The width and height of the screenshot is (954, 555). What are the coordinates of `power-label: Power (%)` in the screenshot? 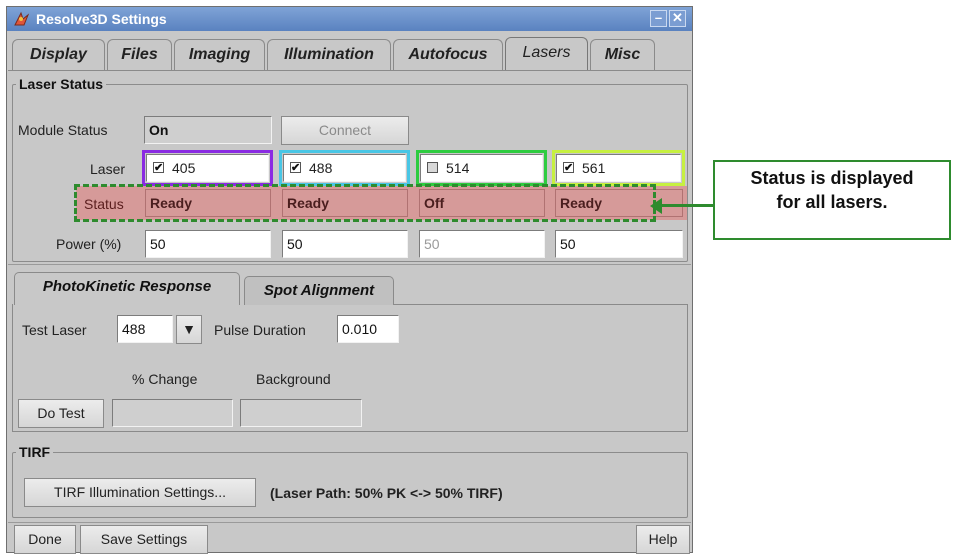 It's located at (89, 244).